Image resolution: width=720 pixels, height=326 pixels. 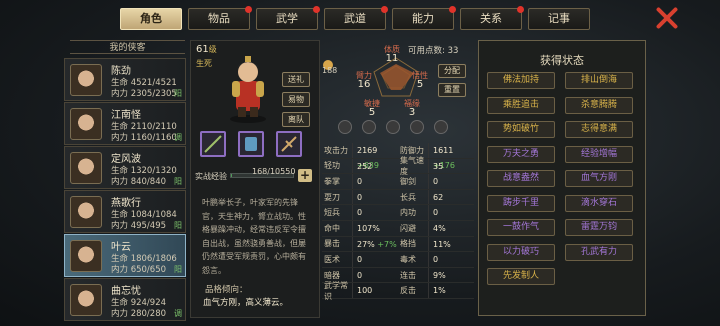 What do you see at coordinates (125, 211) in the screenshot?
I see `roster-item: 燕歌行 生命 1084/1084 内力 495/495 阳` at bounding box center [125, 211].